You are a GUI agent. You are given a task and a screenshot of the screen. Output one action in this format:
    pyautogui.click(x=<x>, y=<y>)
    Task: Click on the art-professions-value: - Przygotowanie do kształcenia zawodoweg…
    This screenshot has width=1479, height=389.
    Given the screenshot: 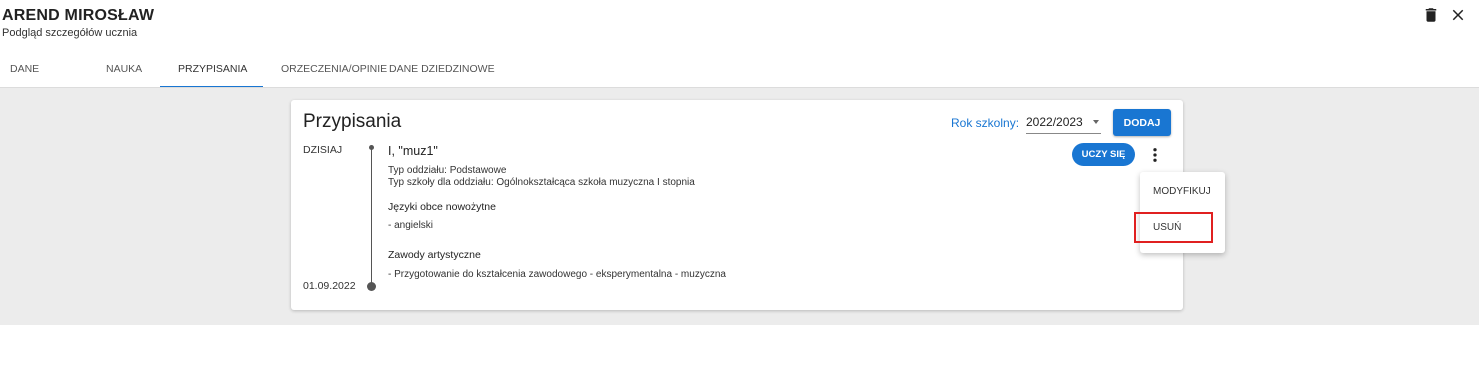 What is the action you would take?
    pyautogui.click(x=557, y=274)
    